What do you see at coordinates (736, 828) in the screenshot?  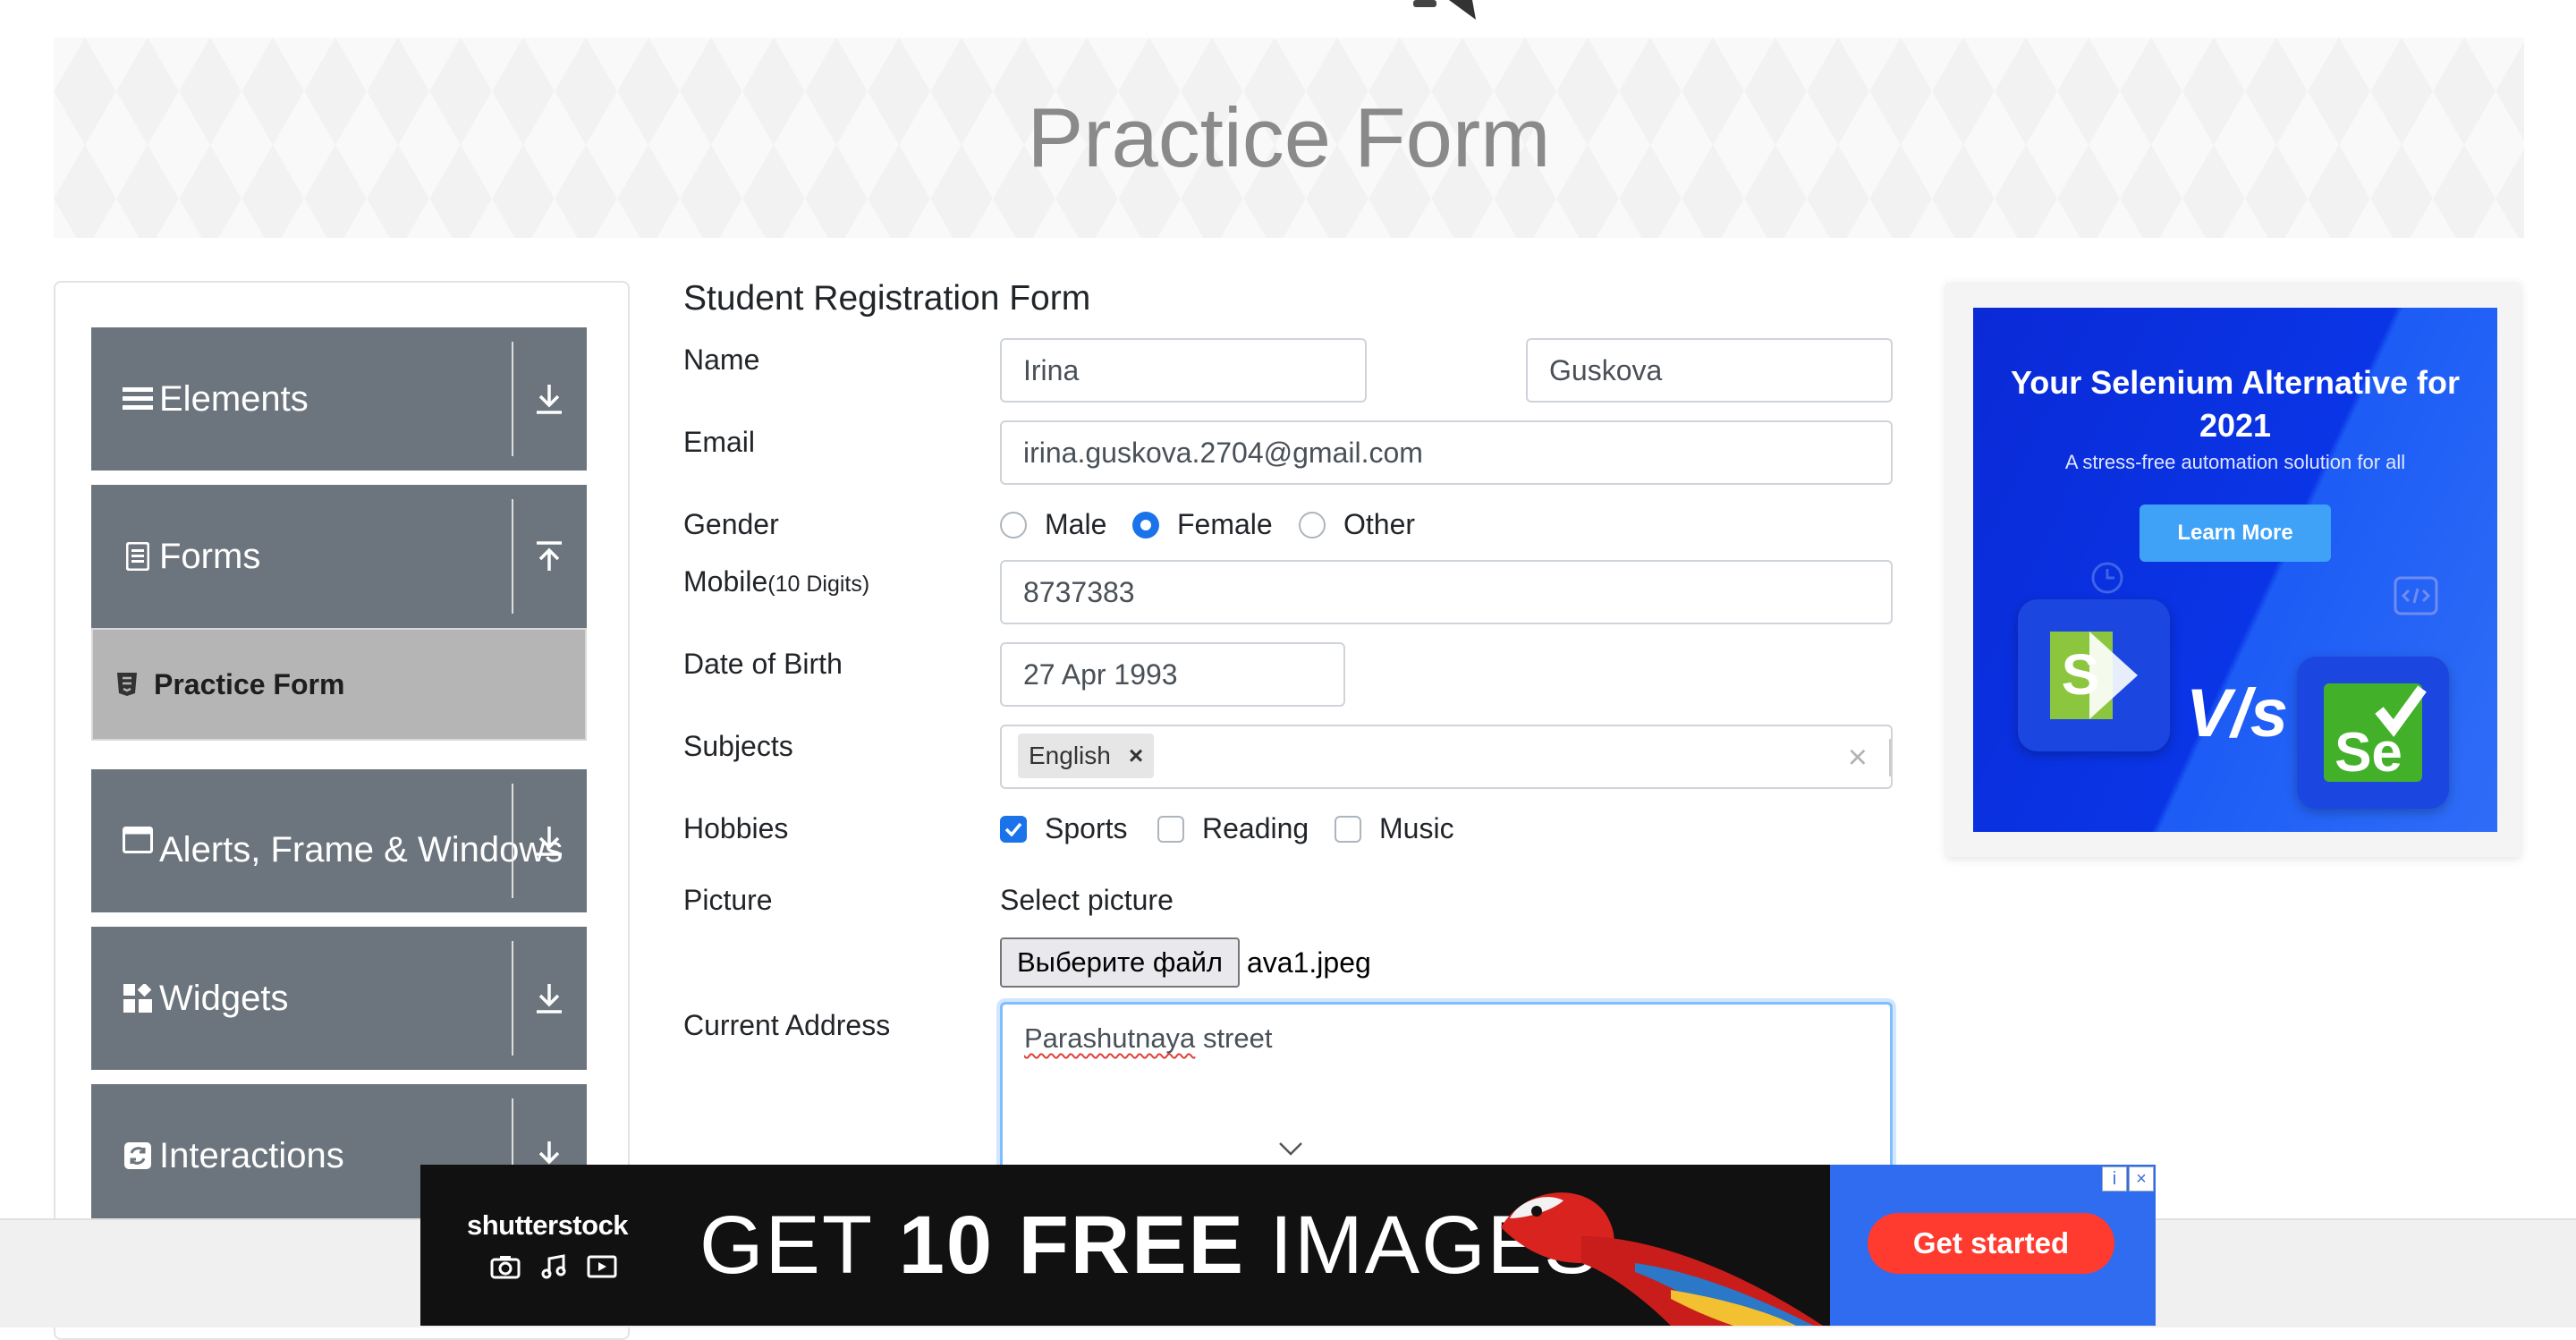 I see `hobbies-label: Hobbies` at bounding box center [736, 828].